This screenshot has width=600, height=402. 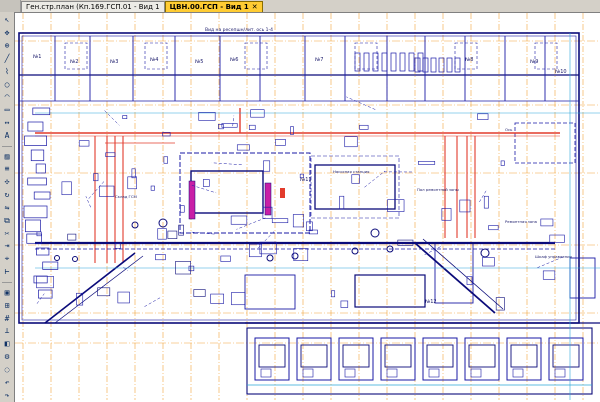 I want to click on insert-icon: ⊞, so click(x=7, y=305).